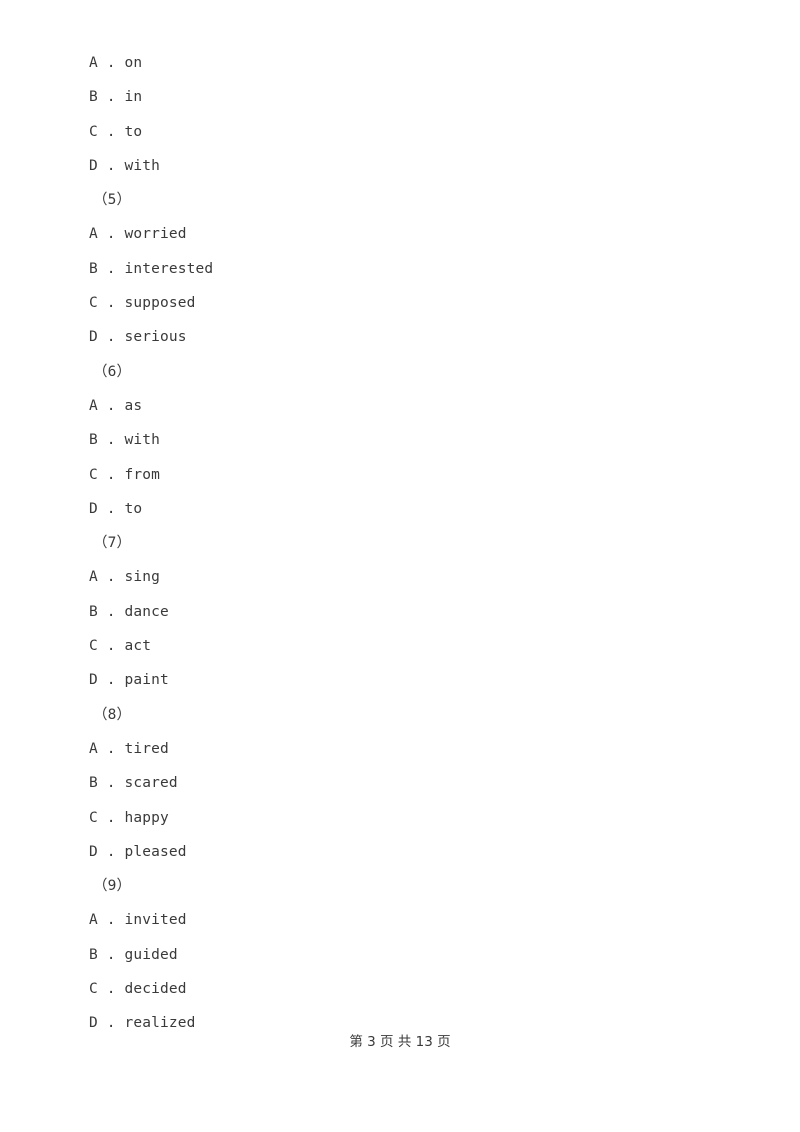 The image size is (800, 1132). What do you see at coordinates (400, 783) in the screenshot?
I see `answer-option: B . scared` at bounding box center [400, 783].